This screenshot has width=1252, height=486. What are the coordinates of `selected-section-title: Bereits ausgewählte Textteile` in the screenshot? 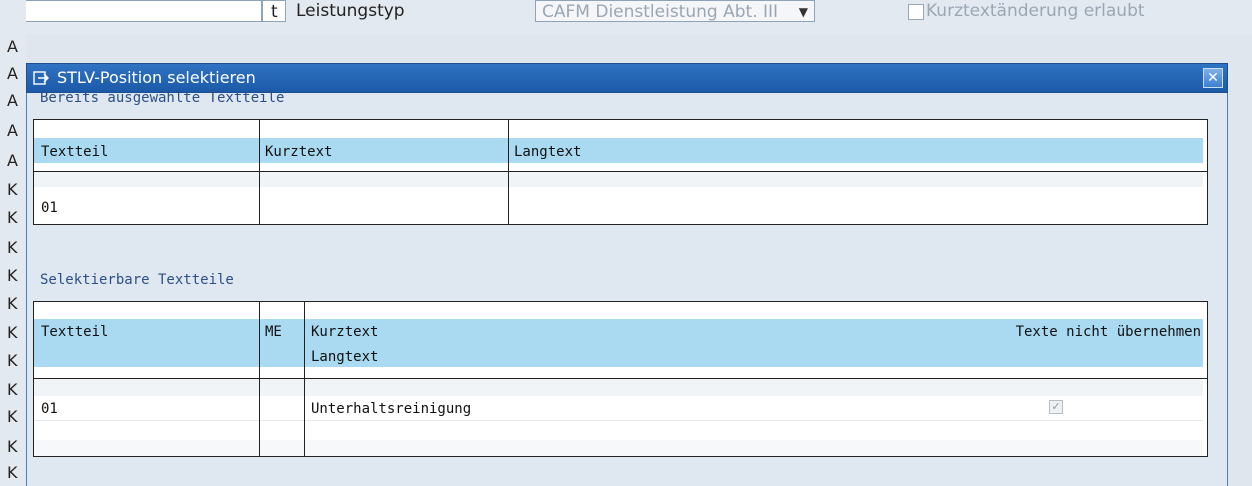 It's located at (162, 98).